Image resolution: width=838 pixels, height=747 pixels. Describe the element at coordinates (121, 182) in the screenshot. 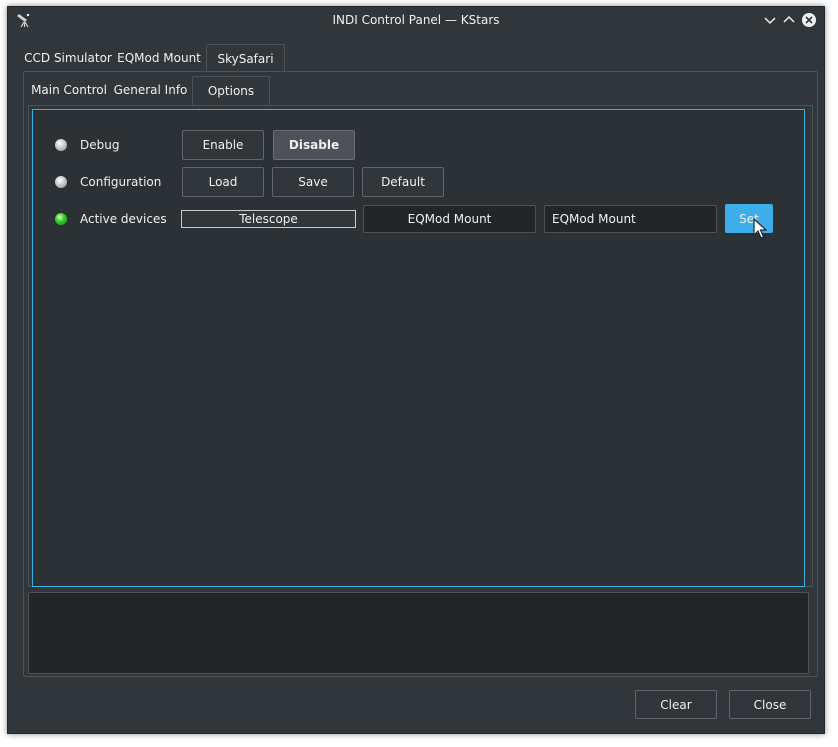

I see `configuration-label: Configuration` at that location.